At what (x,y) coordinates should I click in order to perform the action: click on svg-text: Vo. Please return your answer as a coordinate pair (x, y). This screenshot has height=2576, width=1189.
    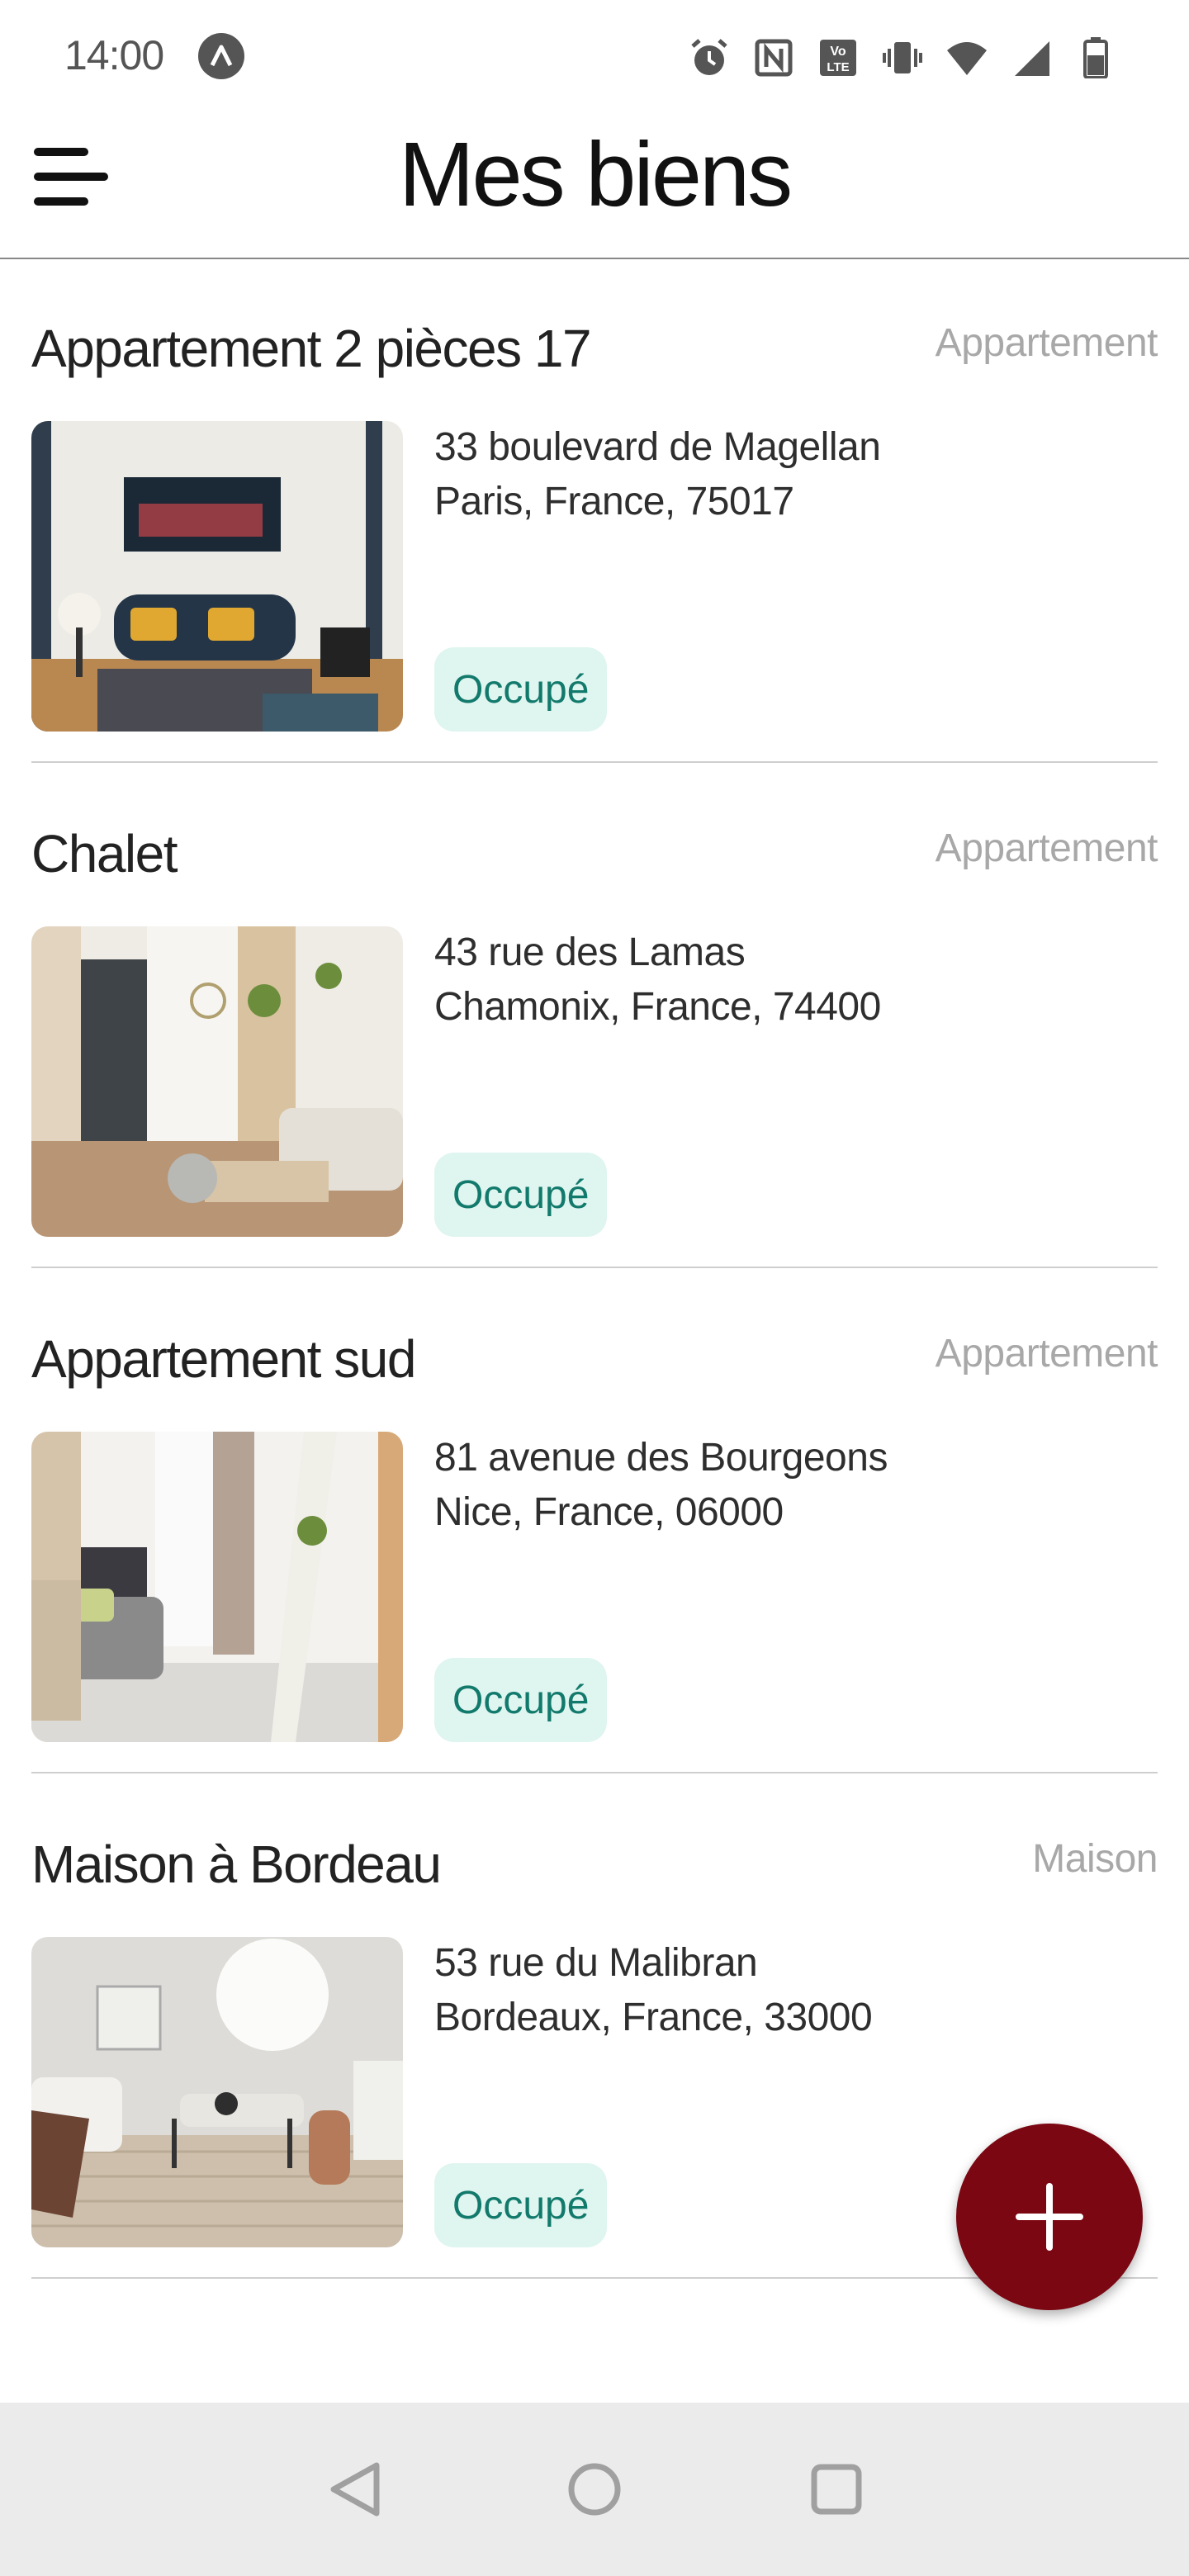
    Looking at the image, I should click on (838, 52).